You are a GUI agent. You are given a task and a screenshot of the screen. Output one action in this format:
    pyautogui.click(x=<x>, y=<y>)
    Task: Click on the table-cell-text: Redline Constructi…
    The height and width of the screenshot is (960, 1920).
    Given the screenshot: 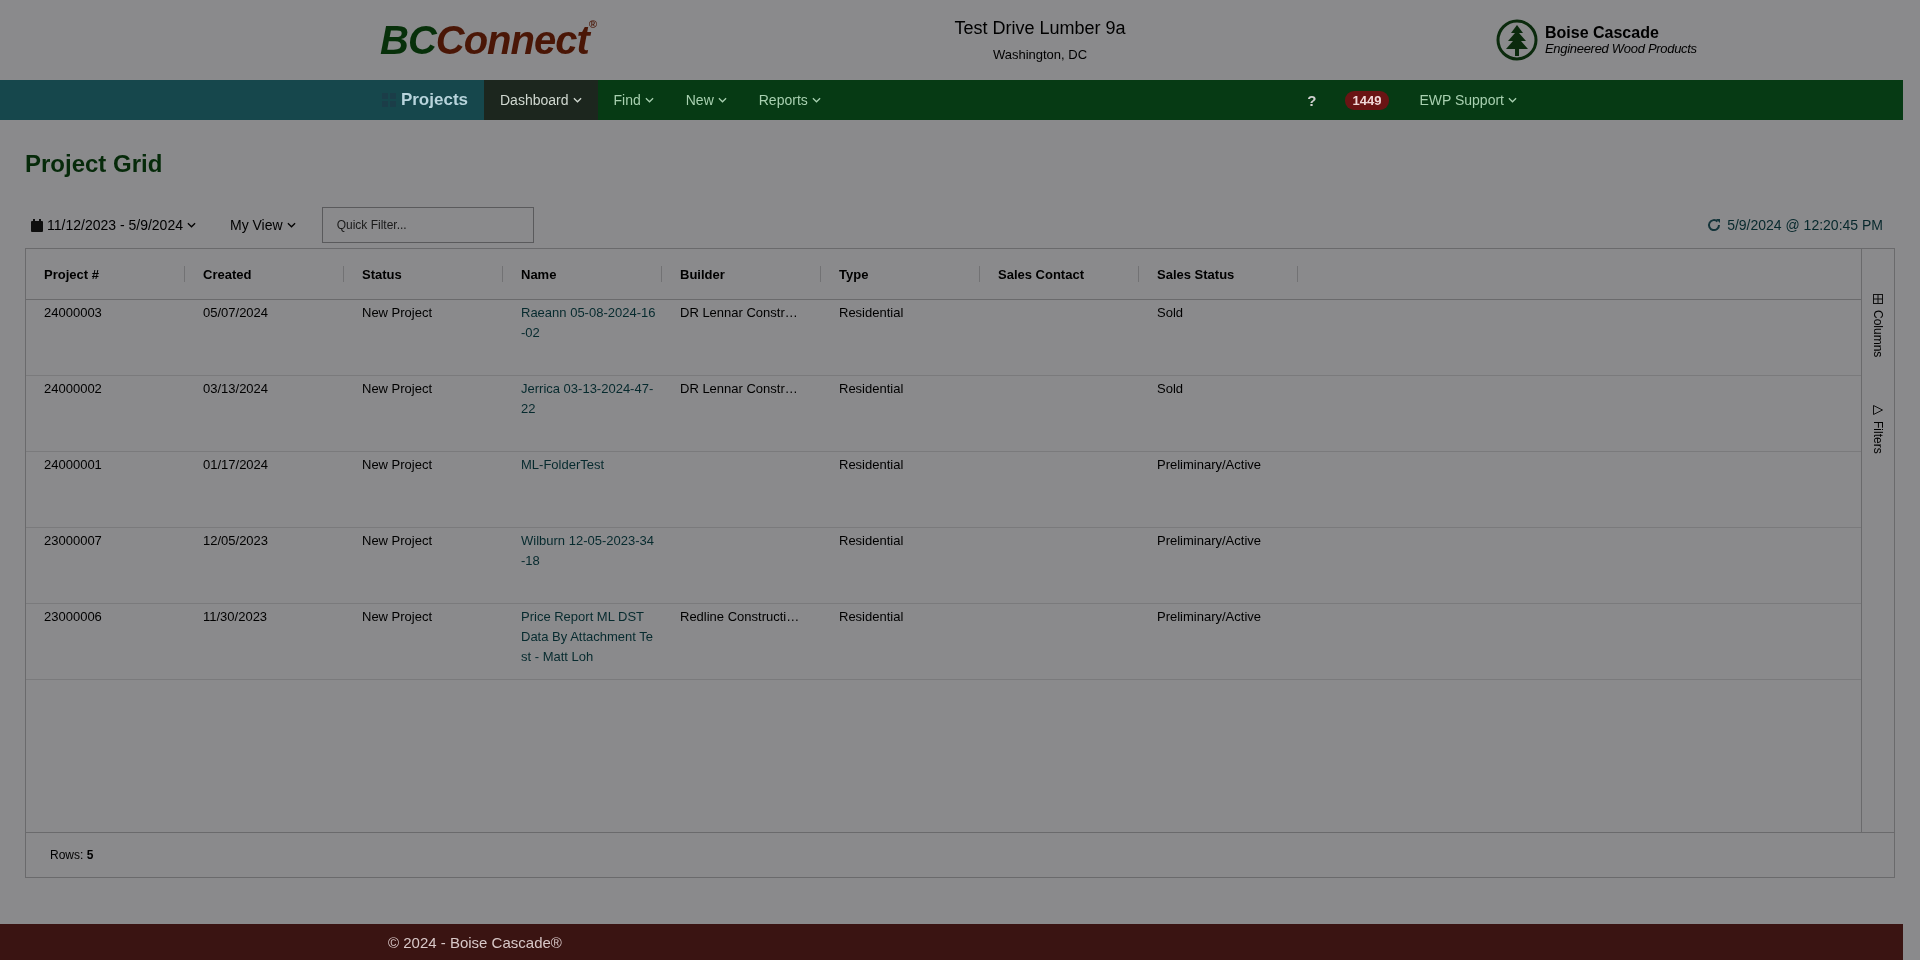 What is the action you would take?
    pyautogui.click(x=740, y=617)
    